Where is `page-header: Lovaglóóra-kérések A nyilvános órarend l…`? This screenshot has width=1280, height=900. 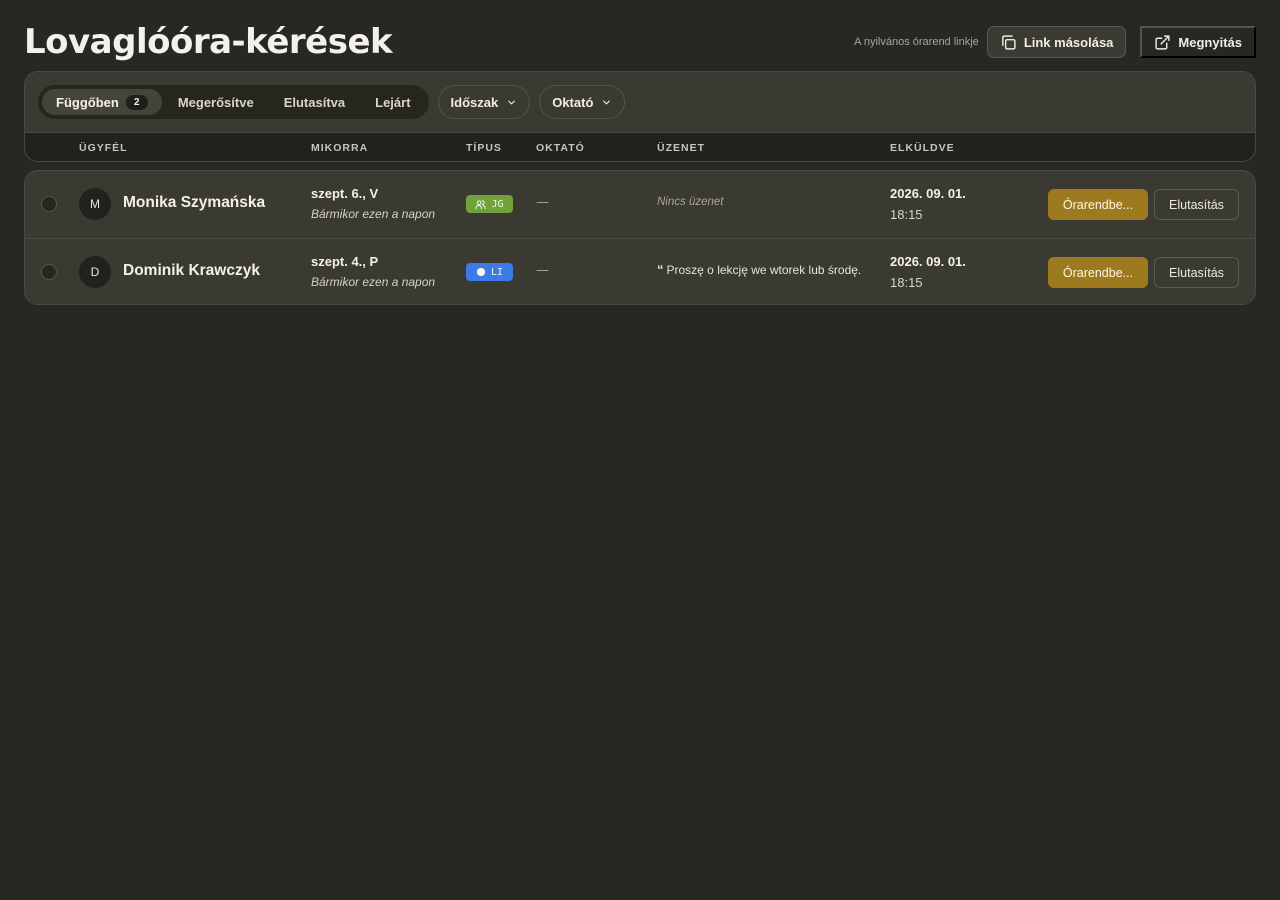 page-header: Lovaglóóra-kérések A nyilvános órarend l… is located at coordinates (640, 42).